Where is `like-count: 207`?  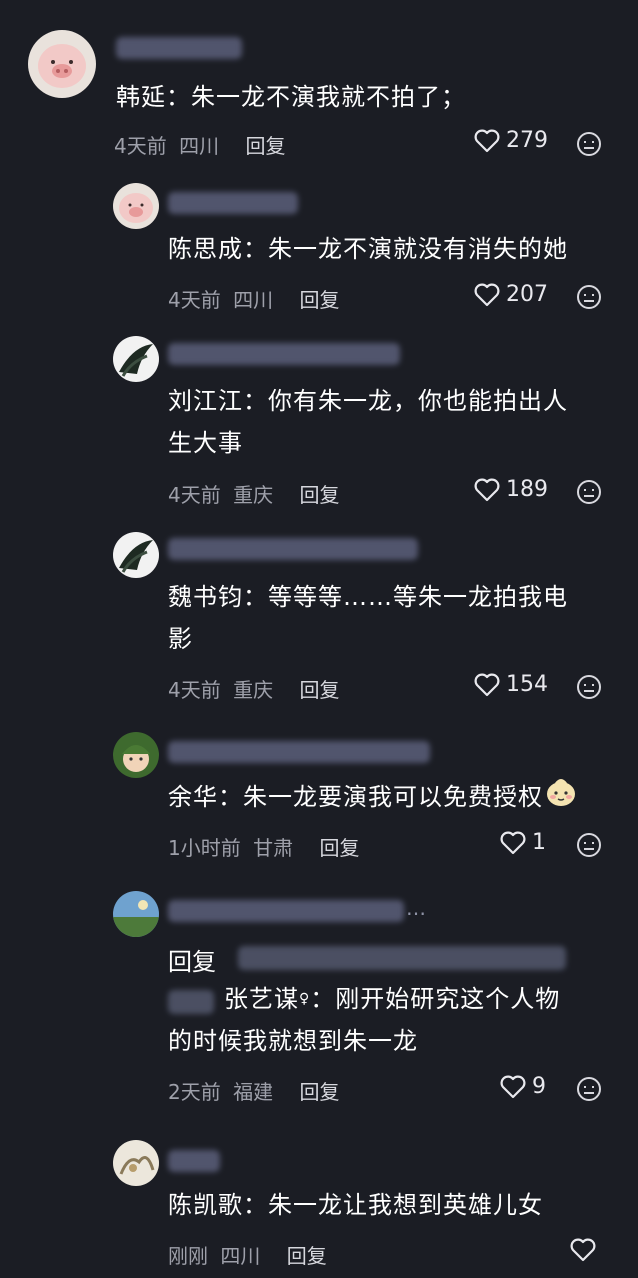
like-count: 207 is located at coordinates (527, 294).